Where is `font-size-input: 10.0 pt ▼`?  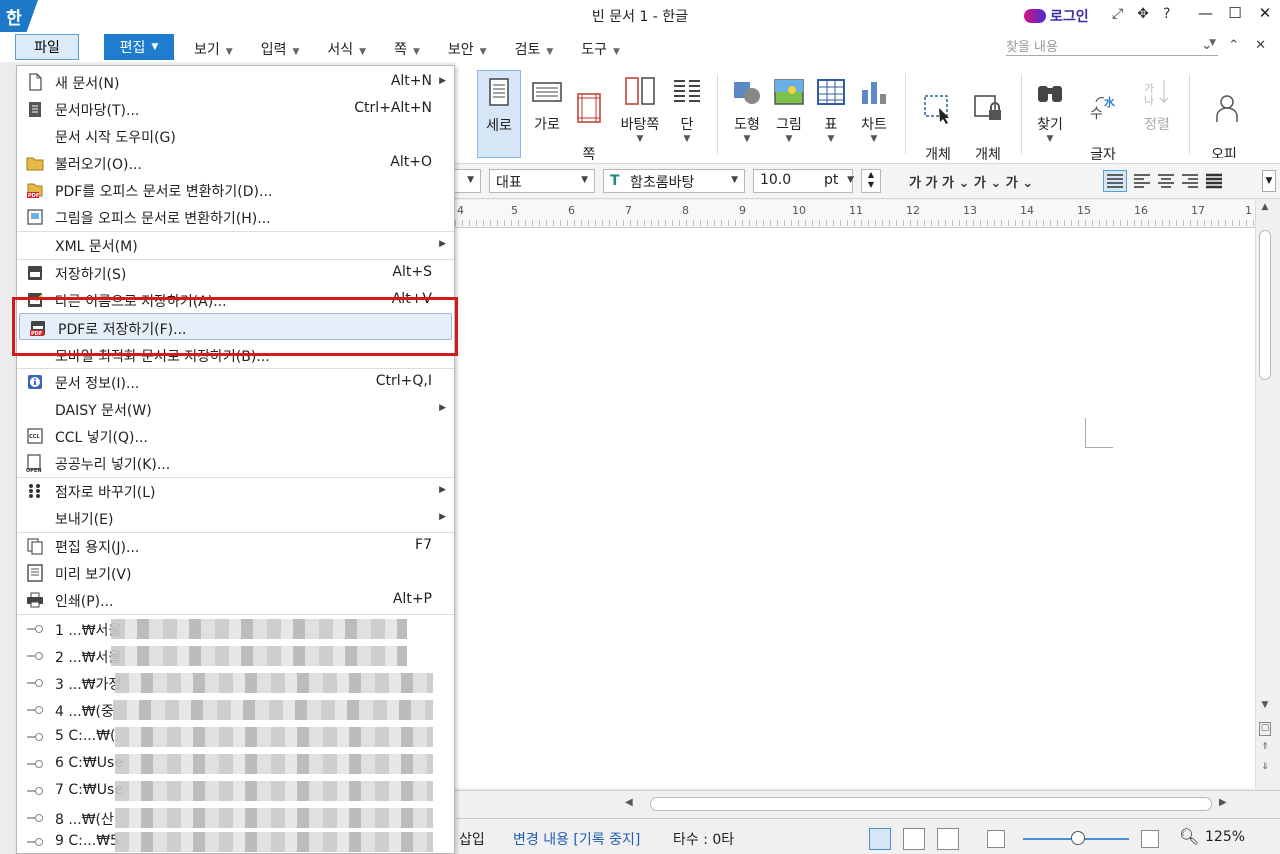
font-size-input: 10.0 pt ▼ is located at coordinates (803, 181).